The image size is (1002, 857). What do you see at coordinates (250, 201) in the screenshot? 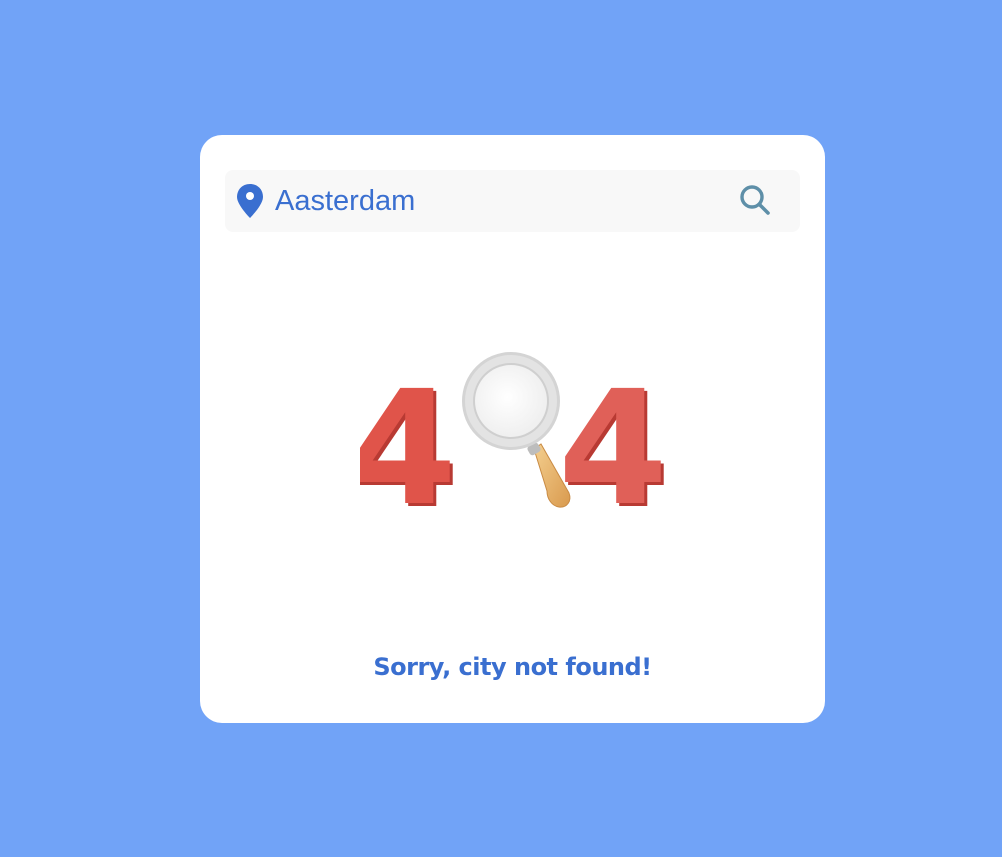
I see `map-pin-icon` at bounding box center [250, 201].